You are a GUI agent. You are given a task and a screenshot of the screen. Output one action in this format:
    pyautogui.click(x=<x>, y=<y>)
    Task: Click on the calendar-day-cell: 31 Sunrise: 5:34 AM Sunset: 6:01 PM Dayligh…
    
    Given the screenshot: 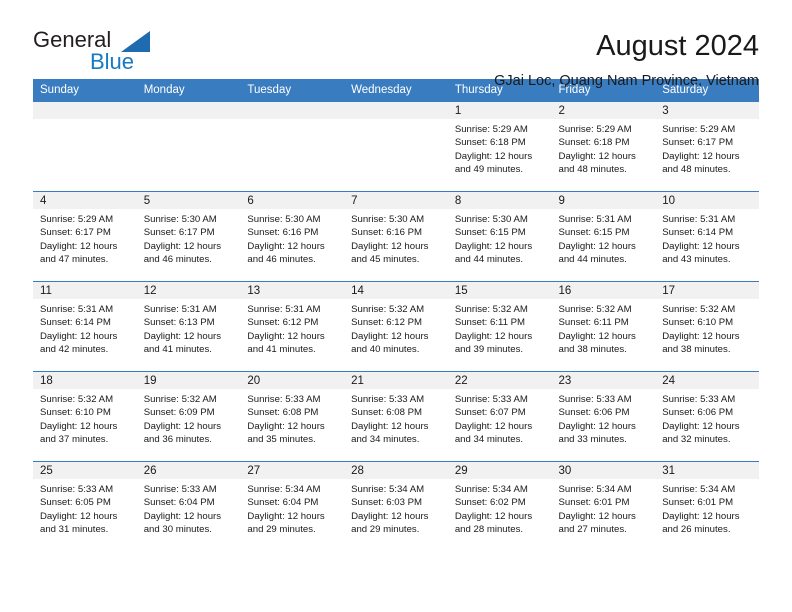 What is the action you would take?
    pyautogui.click(x=707, y=506)
    